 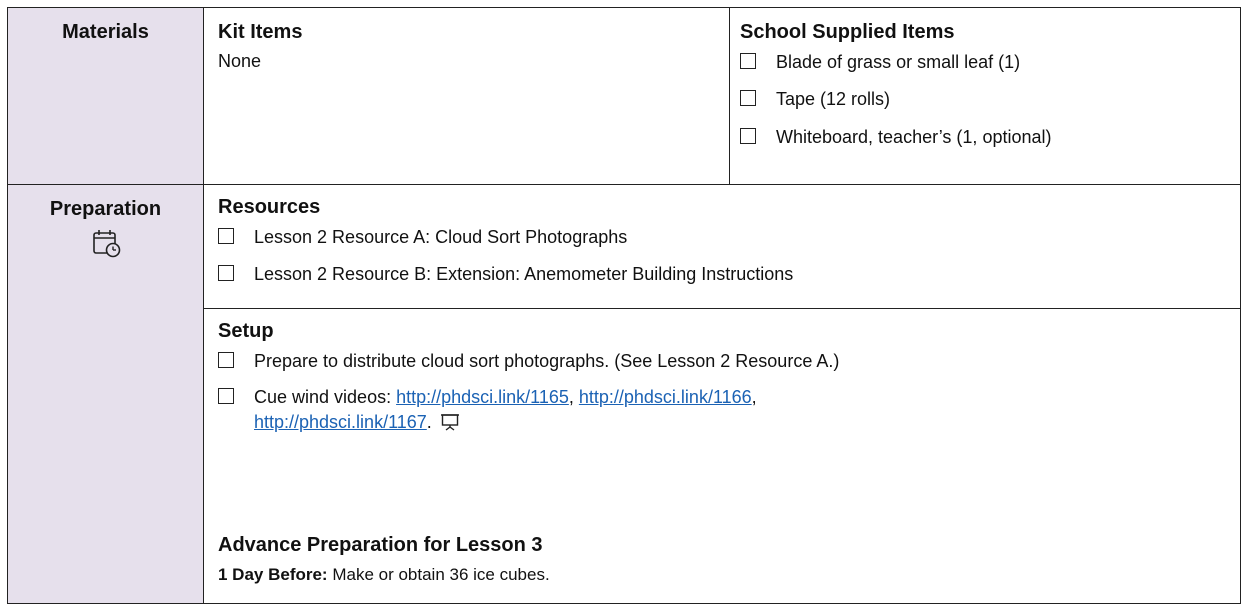 I want to click on school-item-1: Blade of grass or small leaf (1), so click(x=985, y=62).